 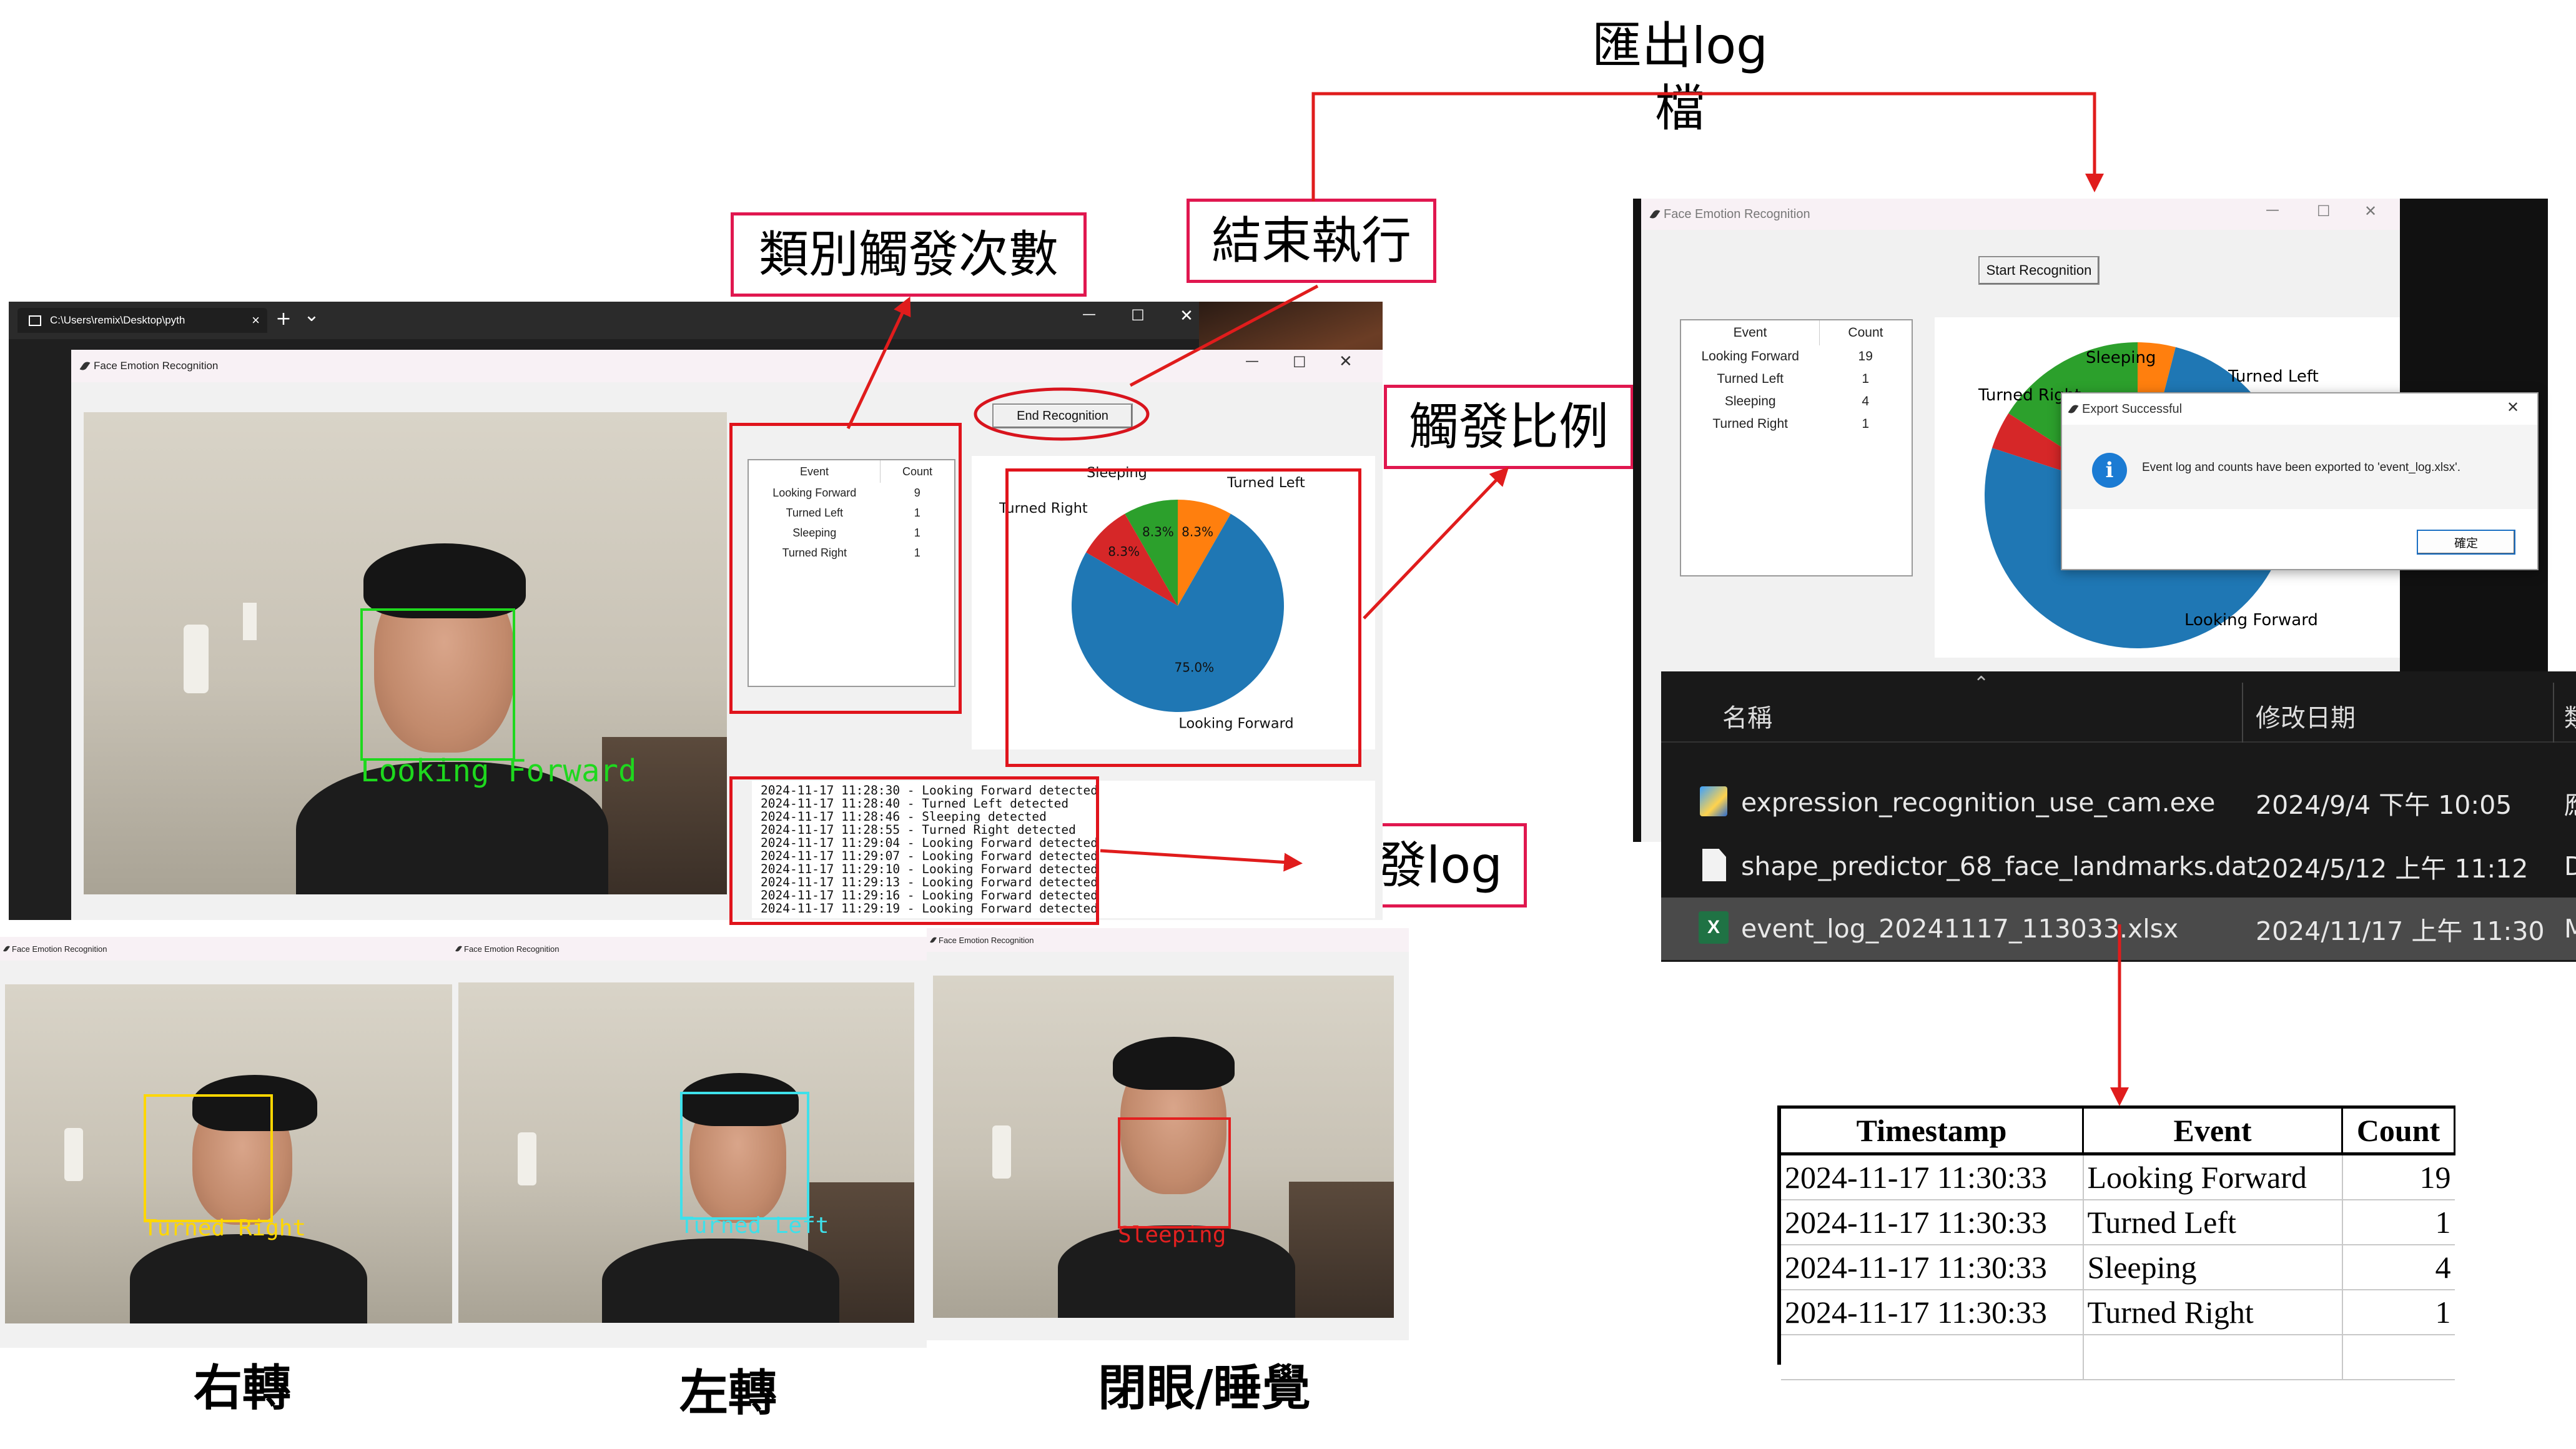 I want to click on file-name: expression_recognition_use_cam.exe, so click(x=1979, y=803).